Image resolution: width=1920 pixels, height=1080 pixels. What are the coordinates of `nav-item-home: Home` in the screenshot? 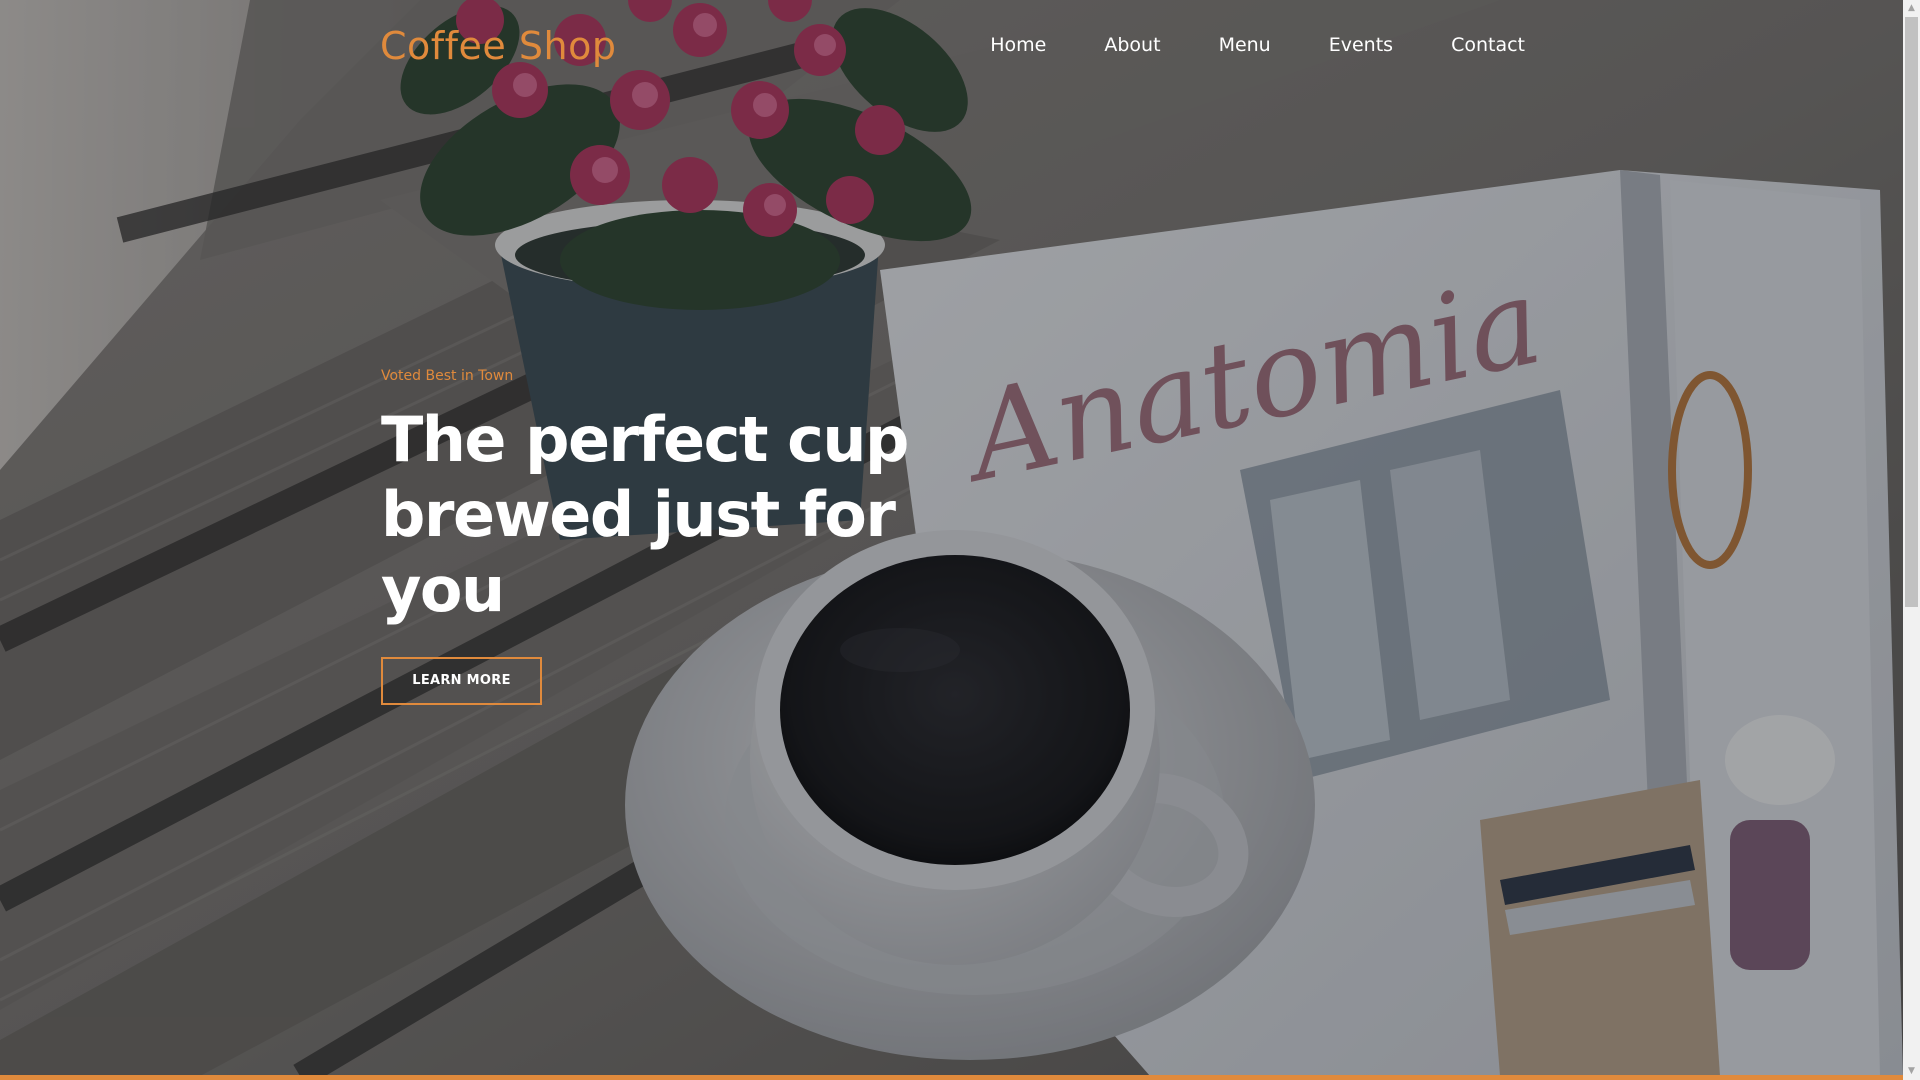 It's located at (1018, 45).